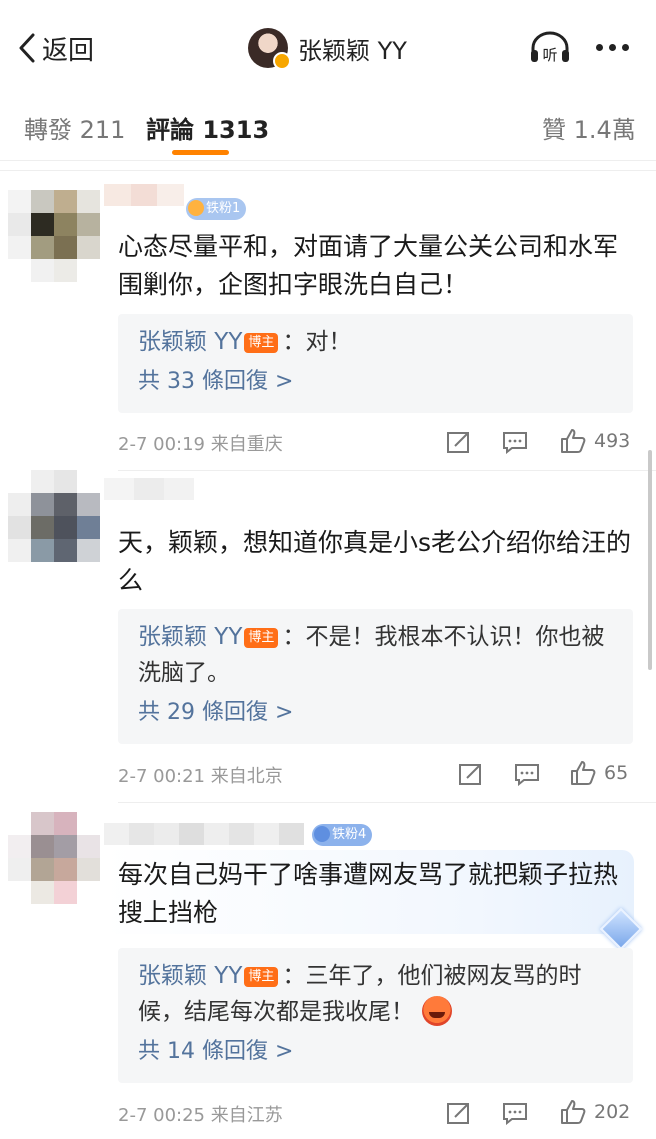 The image size is (656, 1139). Describe the element at coordinates (612, 47) in the screenshot. I see `more-options-icon` at that location.